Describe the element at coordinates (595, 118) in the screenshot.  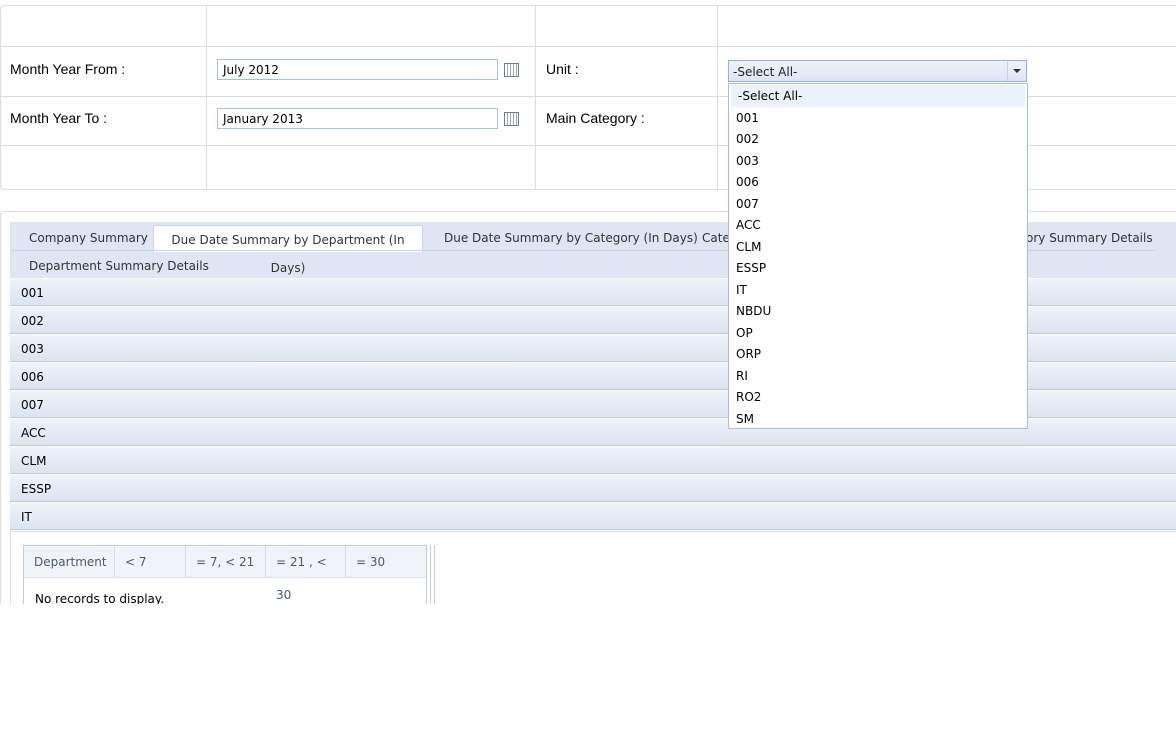
I see `main-category-label: Main Category :` at that location.